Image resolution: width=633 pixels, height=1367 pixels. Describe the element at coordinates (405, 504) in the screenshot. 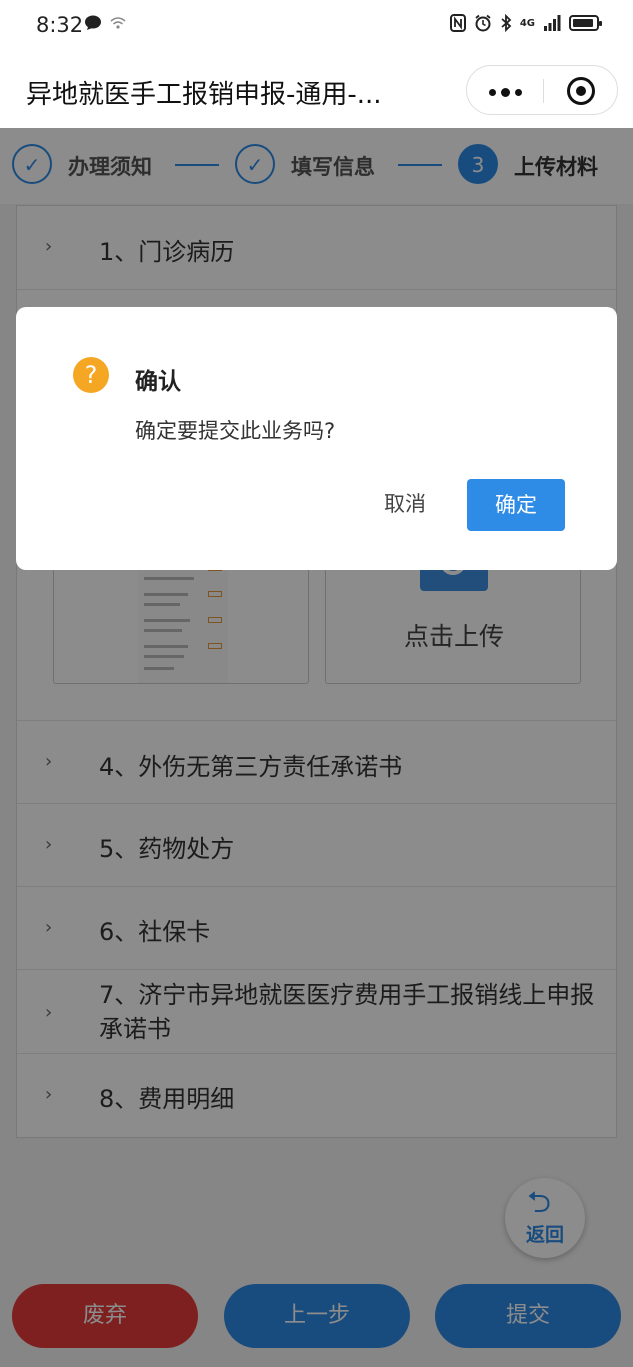

I see `cancel-button: 取消` at that location.